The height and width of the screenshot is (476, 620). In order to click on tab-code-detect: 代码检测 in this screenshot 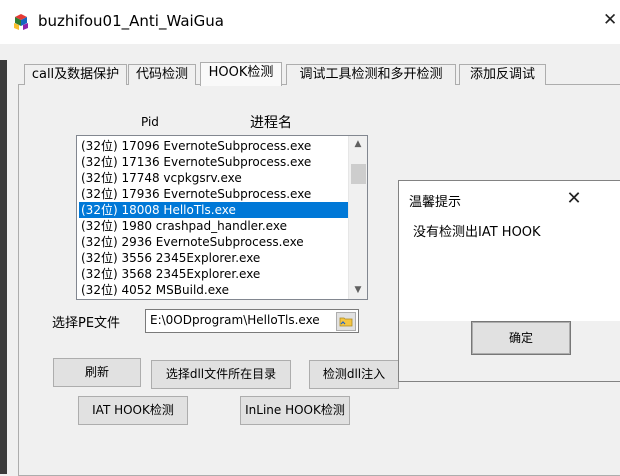, I will do `click(162, 74)`.